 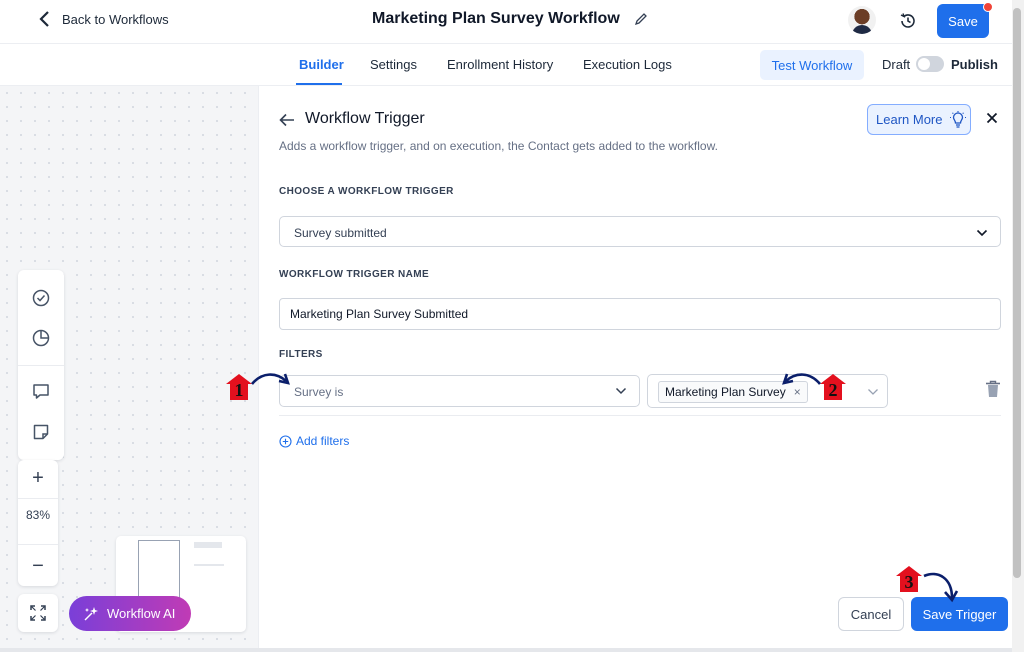 I want to click on annotation-badge-3: 3, so click(x=909, y=579).